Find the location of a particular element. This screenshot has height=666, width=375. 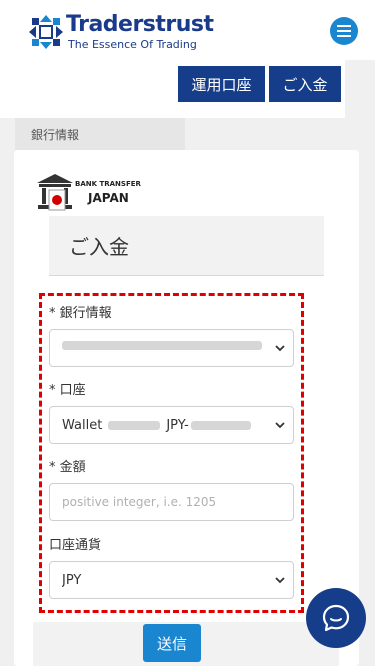

submit-button: 送信 is located at coordinates (172, 643).